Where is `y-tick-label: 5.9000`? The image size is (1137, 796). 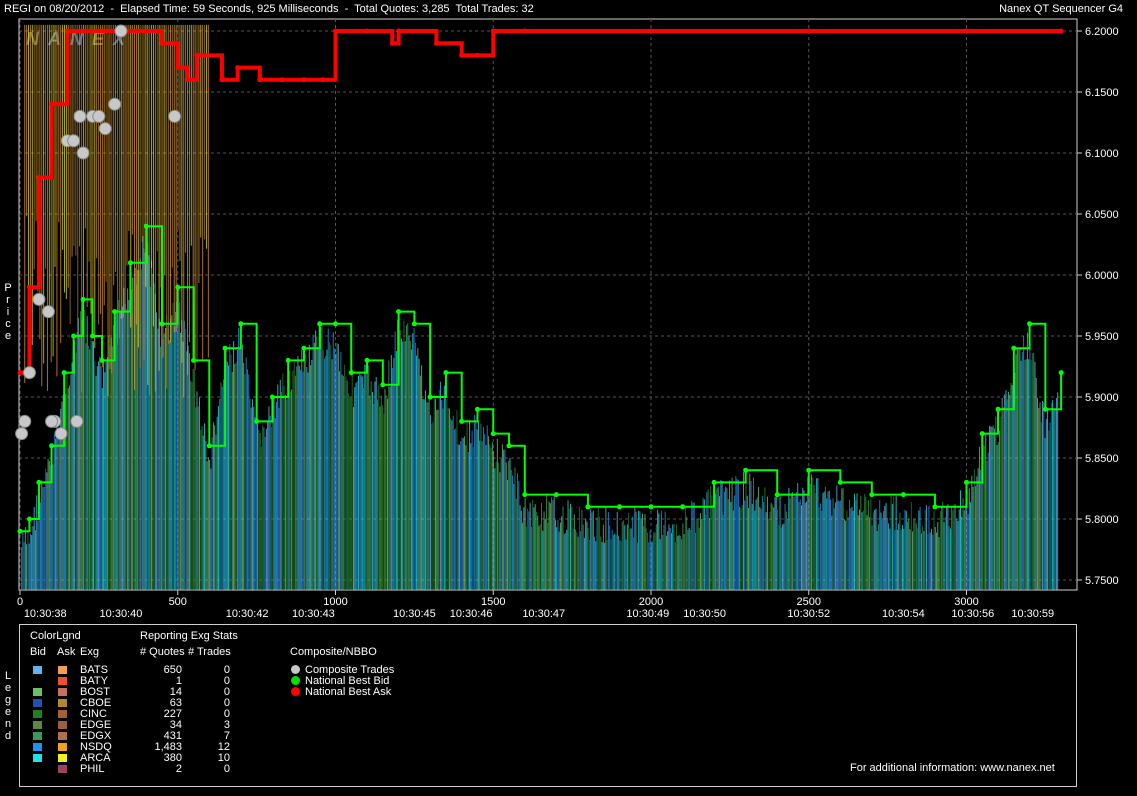
y-tick-label: 5.9000 is located at coordinates (1102, 398).